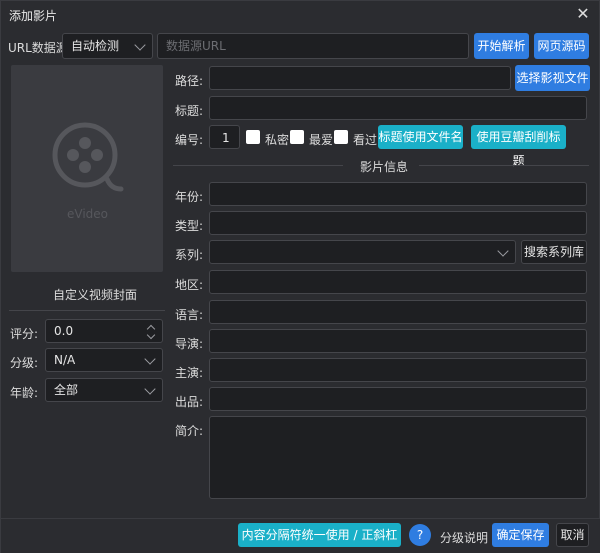 The height and width of the screenshot is (553, 600). Describe the element at coordinates (420, 535) in the screenshot. I see `help-icon: ?` at that location.